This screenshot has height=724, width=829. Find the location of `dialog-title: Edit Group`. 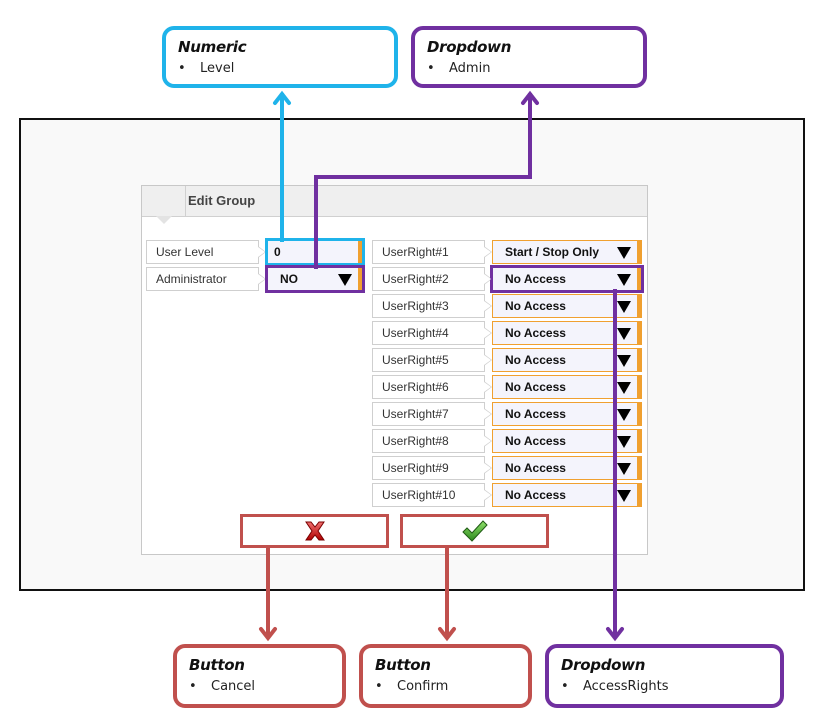

dialog-title: Edit Group is located at coordinates (222, 200).